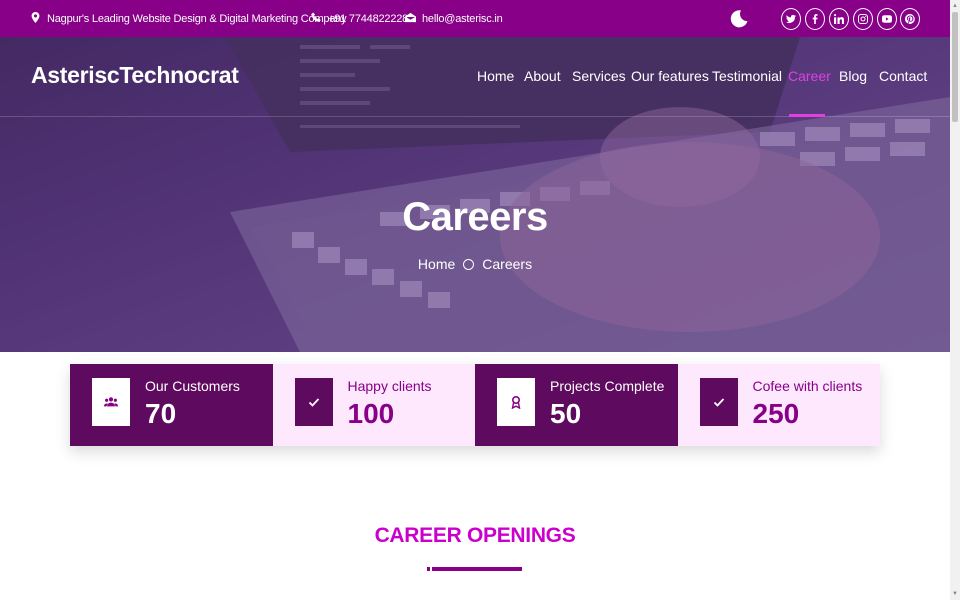  I want to click on stat-projects-complete: Projects Complete 50, so click(576, 405).